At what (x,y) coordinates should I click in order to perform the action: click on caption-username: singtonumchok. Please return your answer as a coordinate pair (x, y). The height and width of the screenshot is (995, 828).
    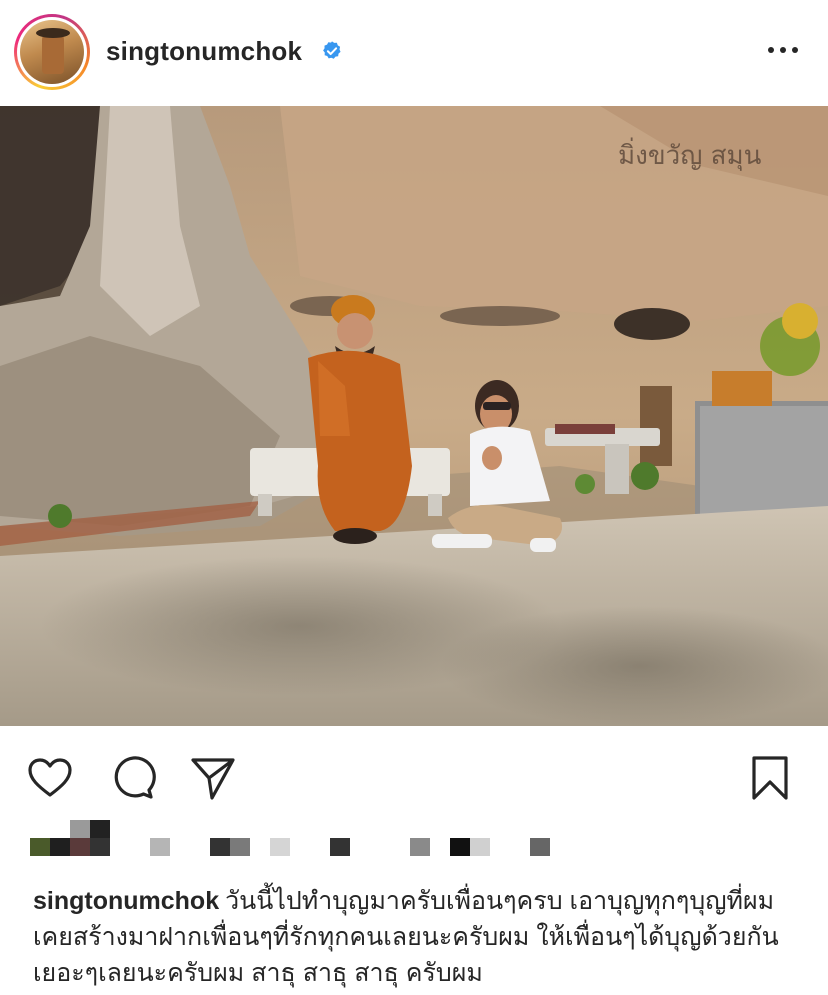
    Looking at the image, I should click on (126, 901).